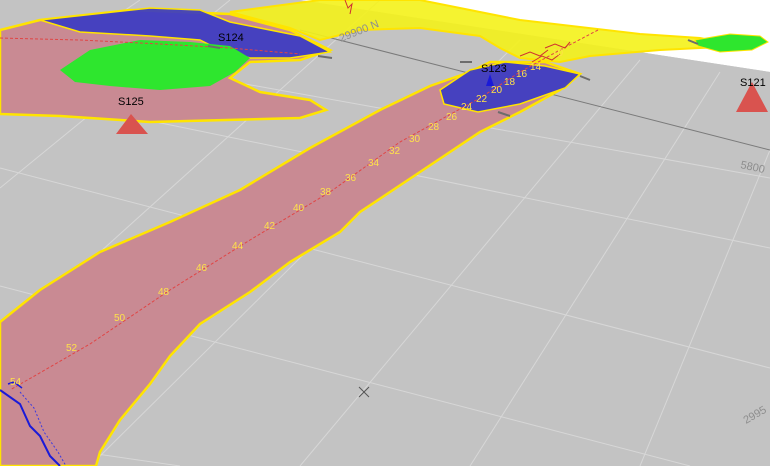 The height and width of the screenshot is (466, 770). I want to click on chainage-label-32: 32, so click(395, 151).